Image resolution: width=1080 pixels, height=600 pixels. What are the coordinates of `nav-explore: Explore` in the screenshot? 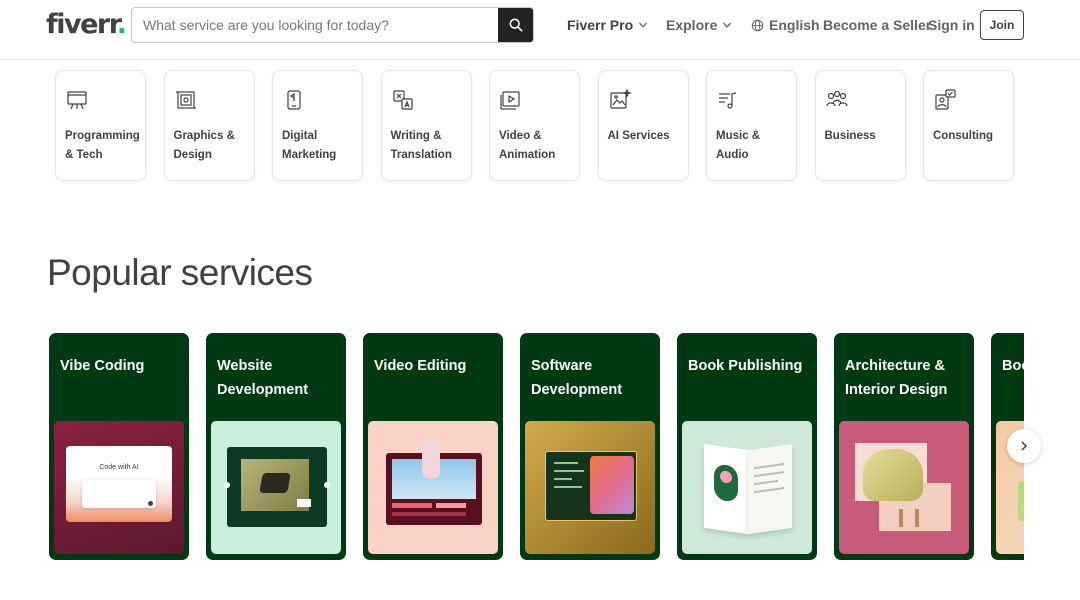 It's located at (699, 25).